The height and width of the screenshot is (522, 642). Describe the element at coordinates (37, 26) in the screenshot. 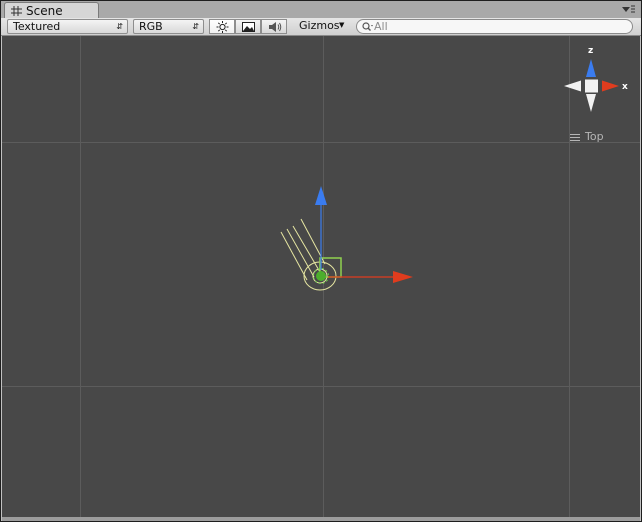

I see `render-mode-value: Textured` at that location.